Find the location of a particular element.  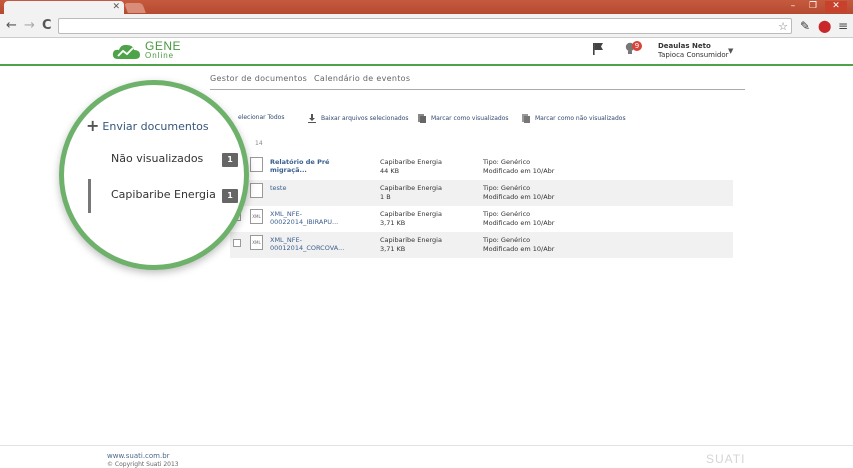

address-bar: ☆ is located at coordinates (425, 26).